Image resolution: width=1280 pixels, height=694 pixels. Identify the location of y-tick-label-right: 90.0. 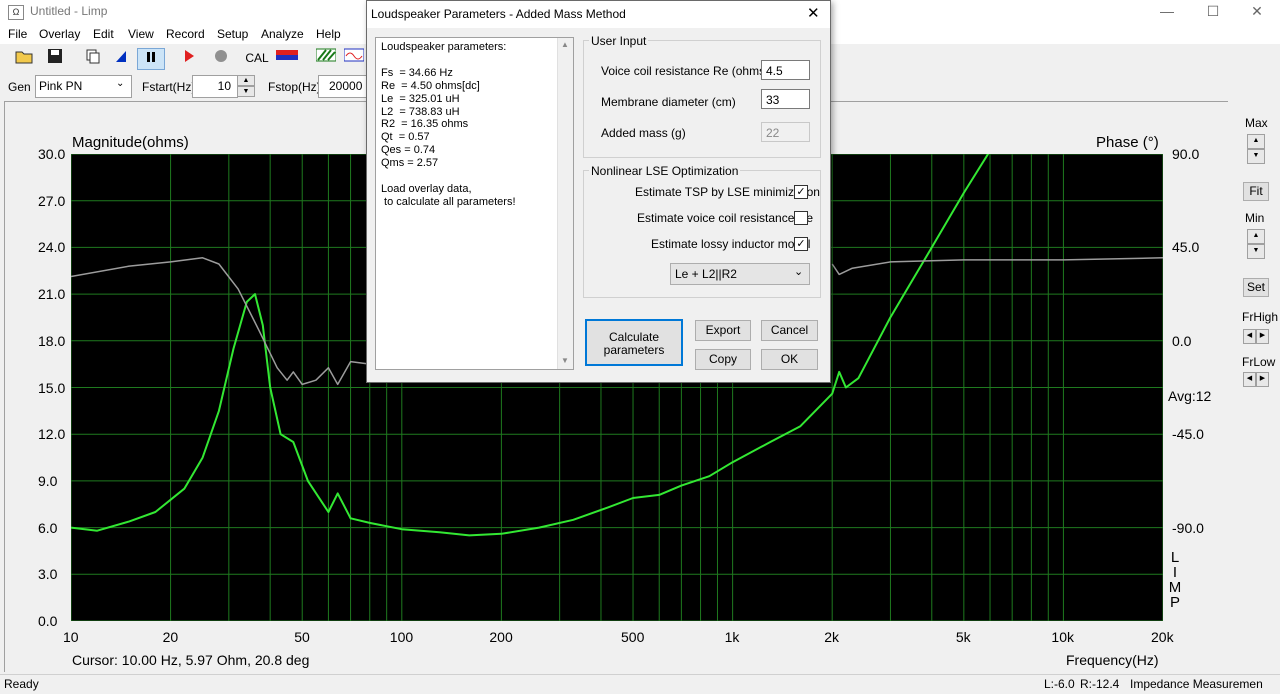
(1186, 154).